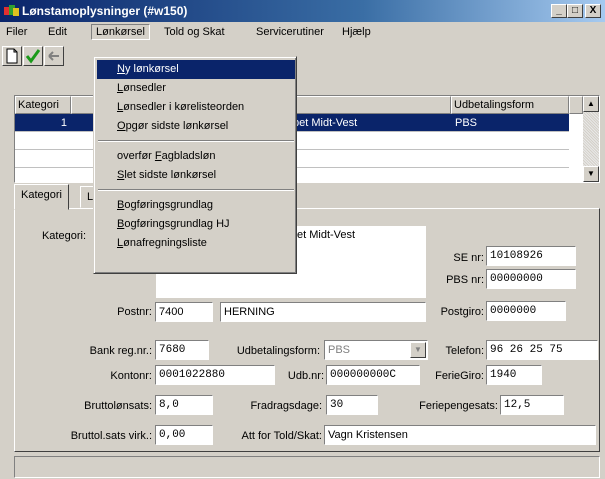 Image resolution: width=605 pixels, height=479 pixels. I want to click on menu-item-lonafregningsliste: Lønafregningsliste, so click(196, 243).